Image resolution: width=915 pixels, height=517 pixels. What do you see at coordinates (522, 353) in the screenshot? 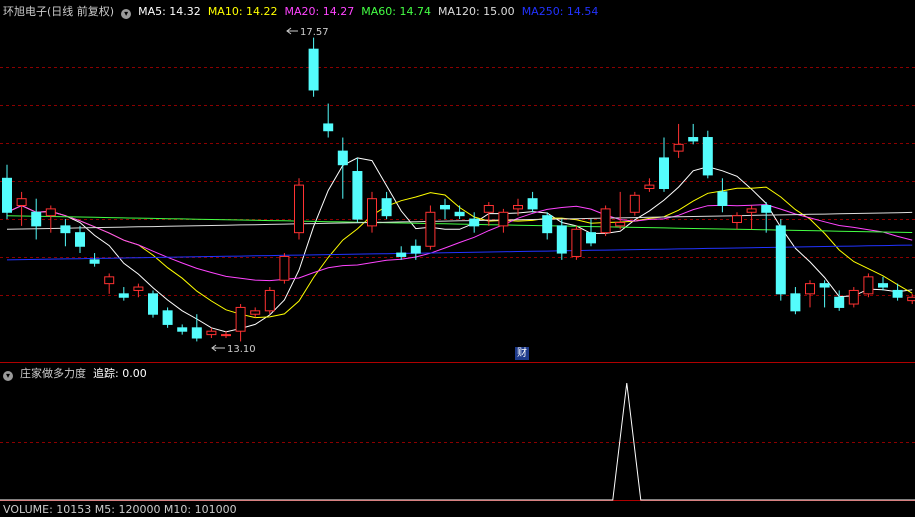
I see `finance-marker: 财` at bounding box center [522, 353].